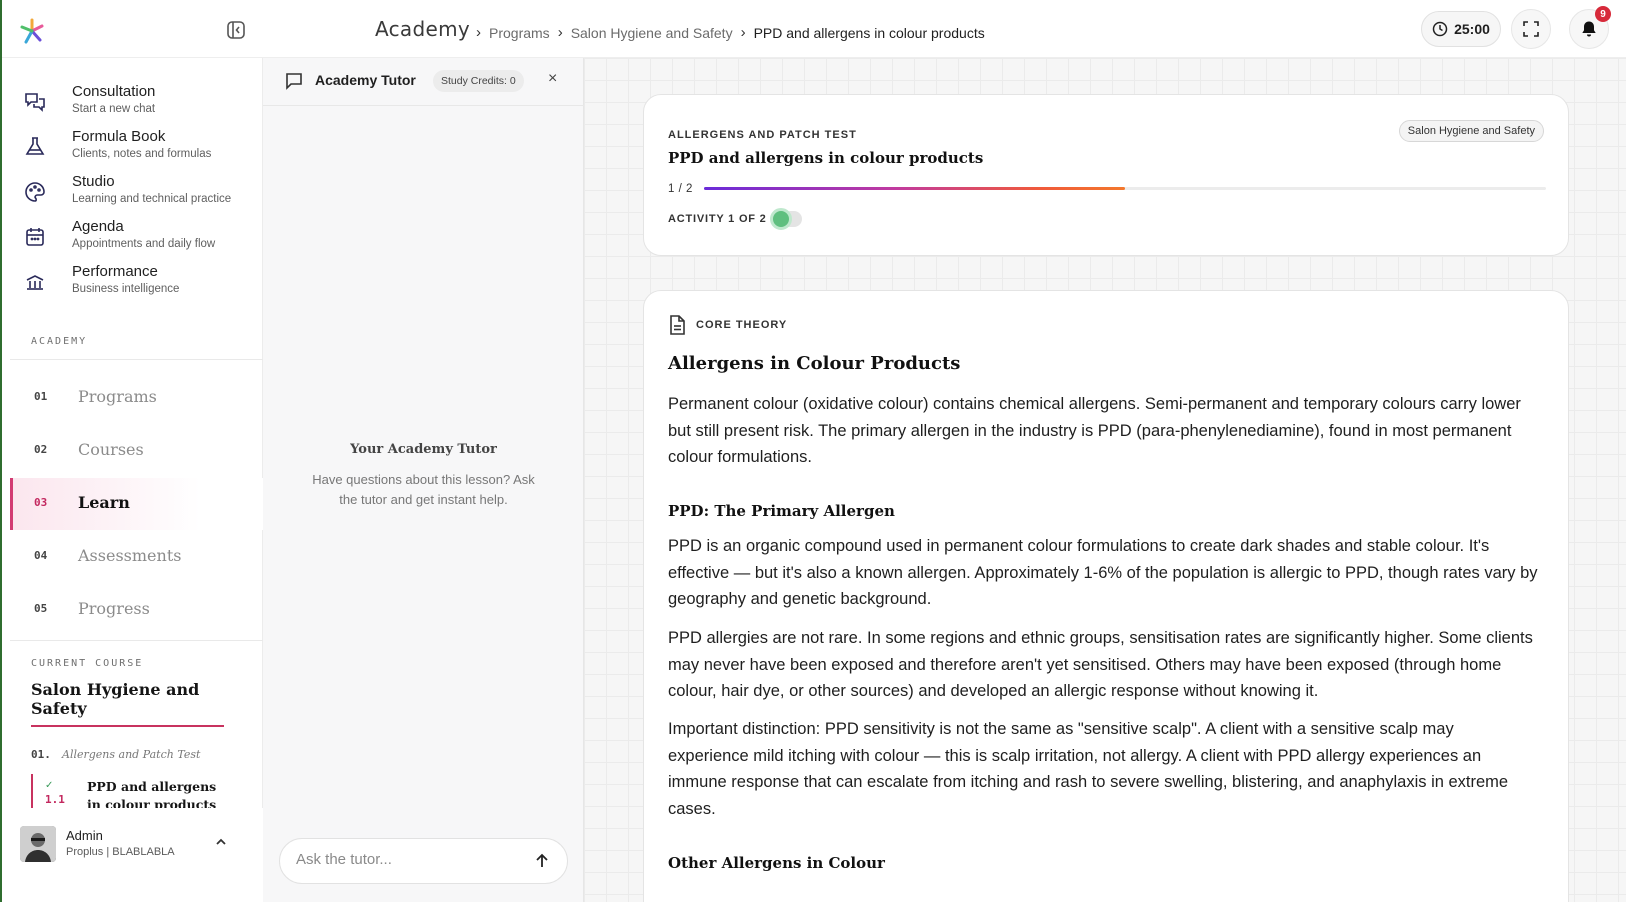 Image resolution: width=1626 pixels, height=902 pixels. Describe the element at coordinates (826, 158) in the screenshot. I see `lesson-title: PPD and allergens in colour products` at that location.